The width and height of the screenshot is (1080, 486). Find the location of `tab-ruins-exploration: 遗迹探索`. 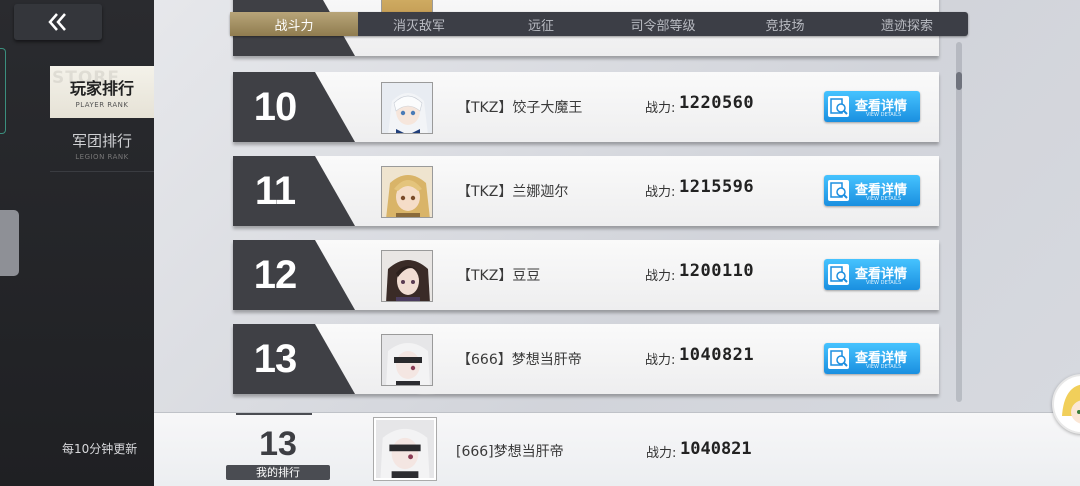

tab-ruins-exploration: 遗迹探索 is located at coordinates (907, 24).